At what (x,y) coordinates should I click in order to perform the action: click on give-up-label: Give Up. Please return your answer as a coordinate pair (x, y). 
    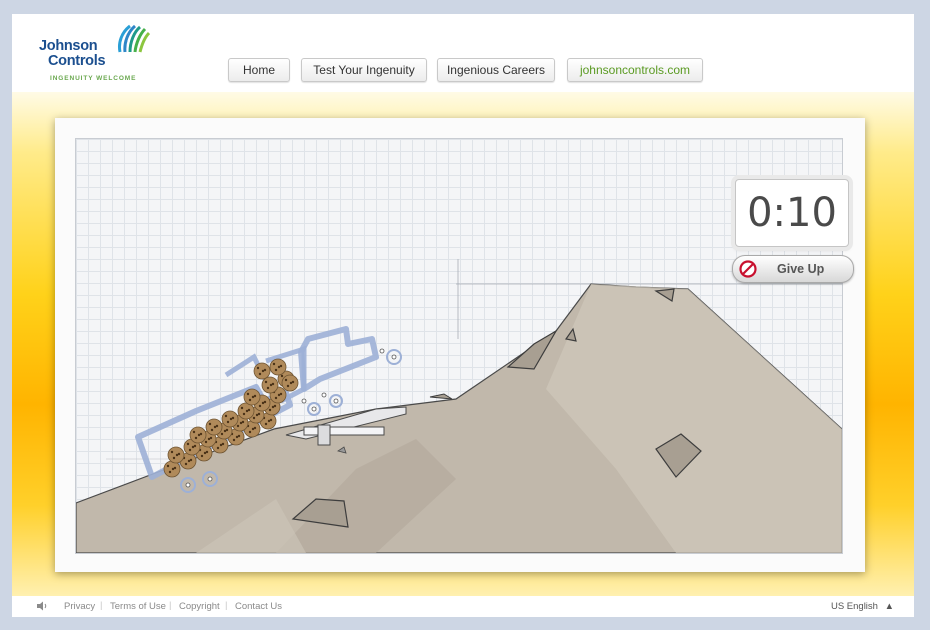
    Looking at the image, I should click on (801, 269).